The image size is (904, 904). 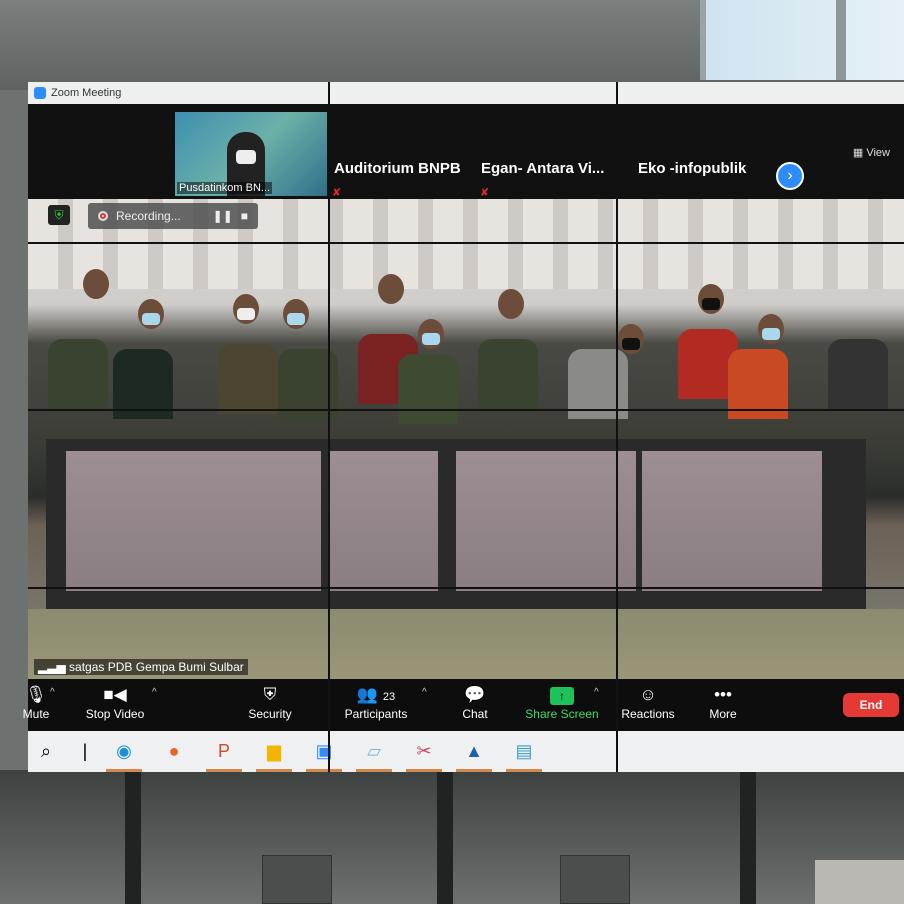 What do you see at coordinates (115, 694) in the screenshot?
I see `video-camera-icon: ■◀` at bounding box center [115, 694].